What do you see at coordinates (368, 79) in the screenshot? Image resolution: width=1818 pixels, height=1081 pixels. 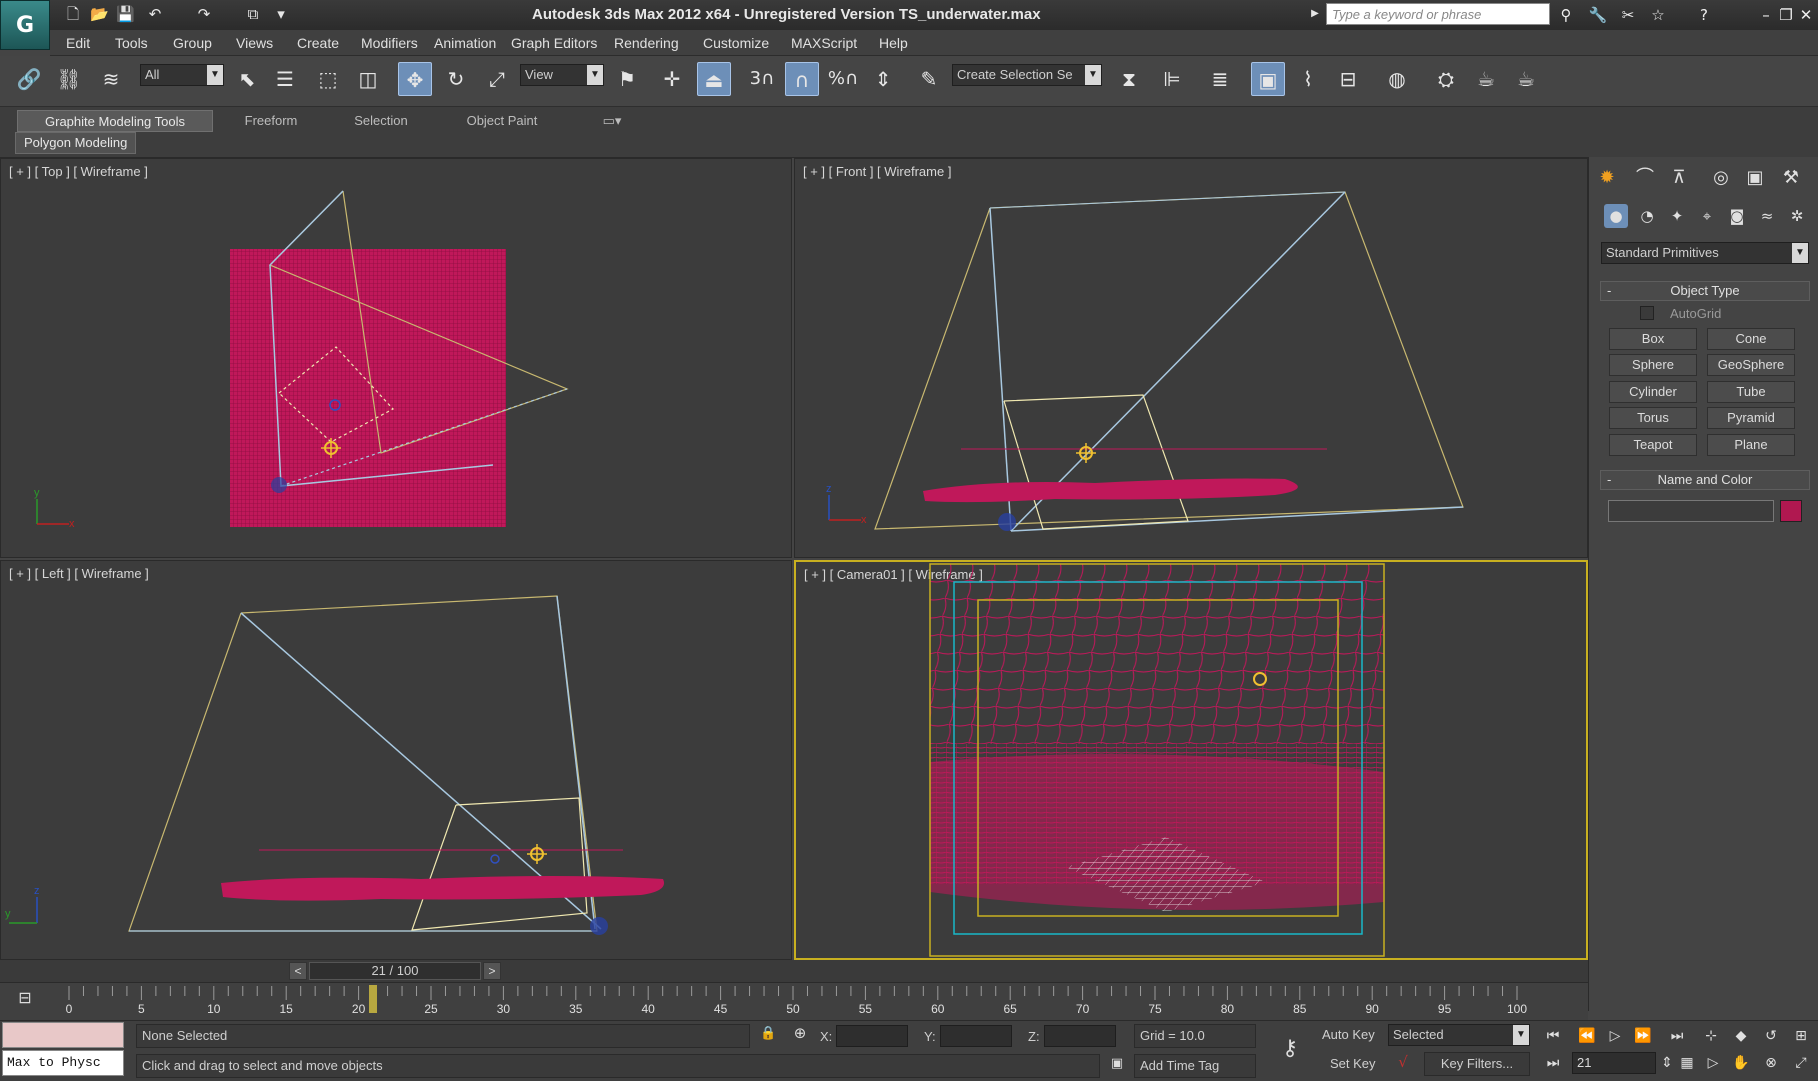 I see `window-crossing-icon: ◫` at bounding box center [368, 79].